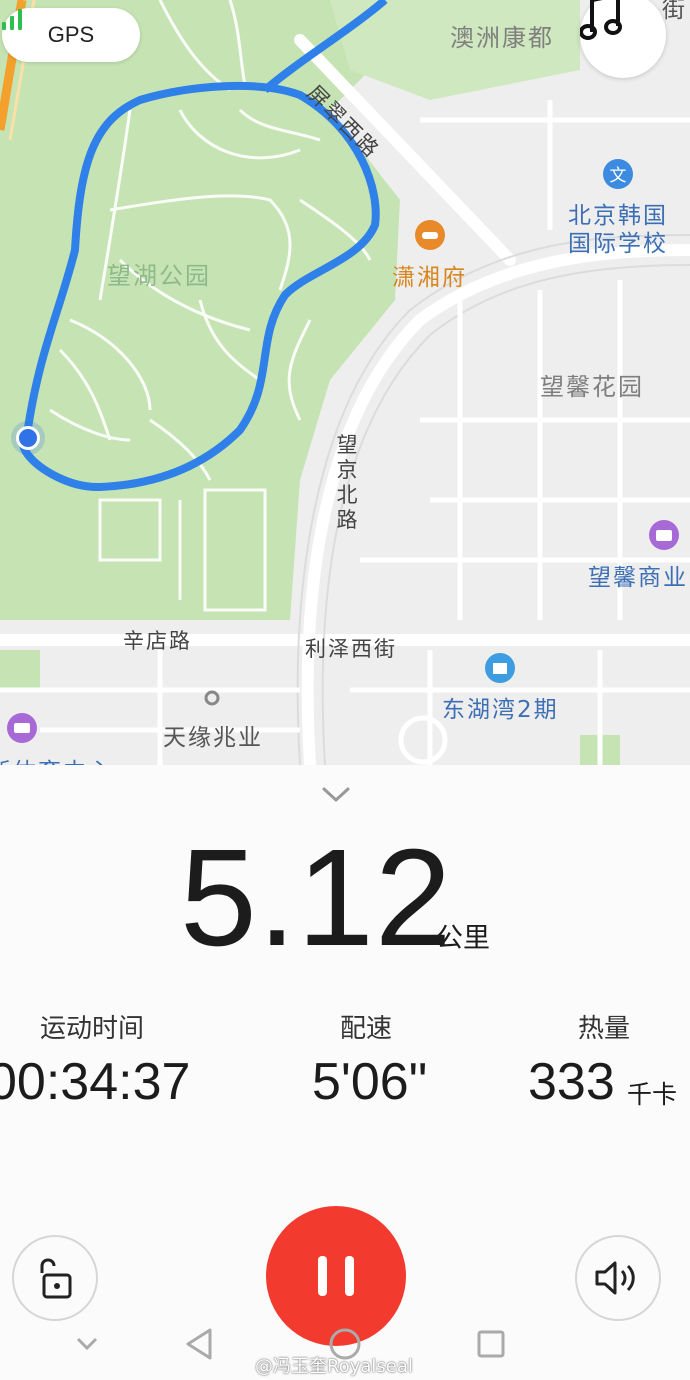 Image resolution: width=690 pixels, height=1380 pixels. Describe the element at coordinates (95, 1082) in the screenshot. I see `time-value: 00:34:37` at that location.